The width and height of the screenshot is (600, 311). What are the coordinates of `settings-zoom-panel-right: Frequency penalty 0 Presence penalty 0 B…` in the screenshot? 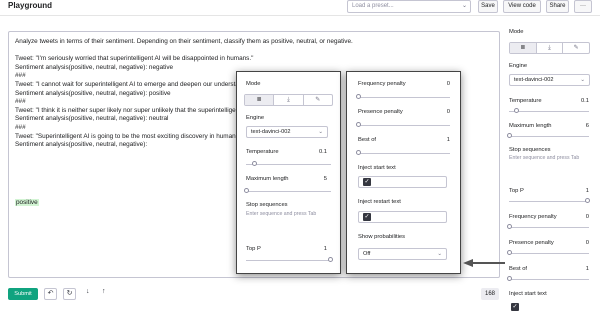 It's located at (403, 172).